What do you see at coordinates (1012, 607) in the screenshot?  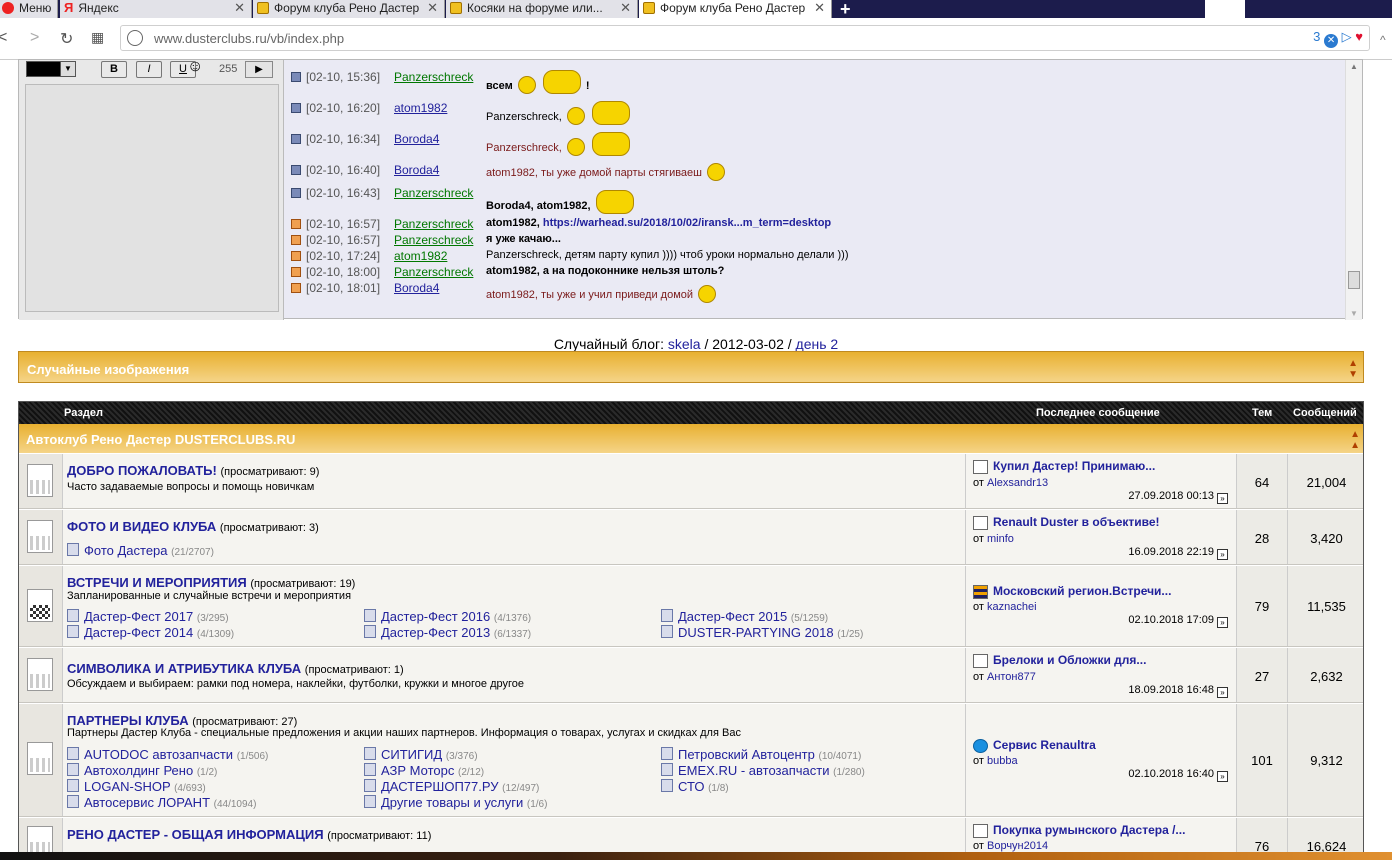 I see `author-link: kaznachei` at bounding box center [1012, 607].